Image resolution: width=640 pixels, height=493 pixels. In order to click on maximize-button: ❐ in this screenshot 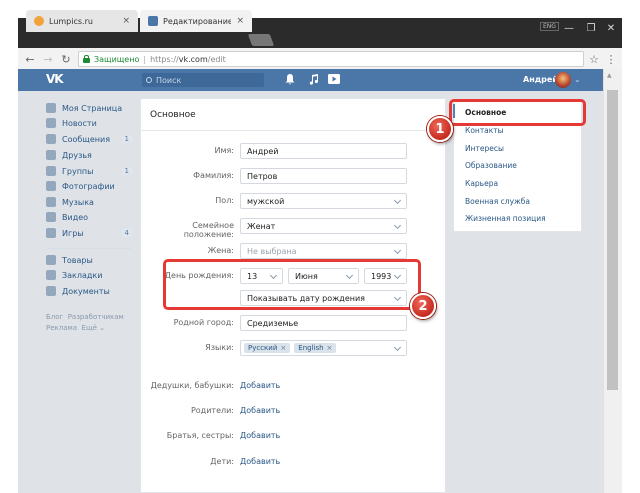, I will do `click(591, 28)`.